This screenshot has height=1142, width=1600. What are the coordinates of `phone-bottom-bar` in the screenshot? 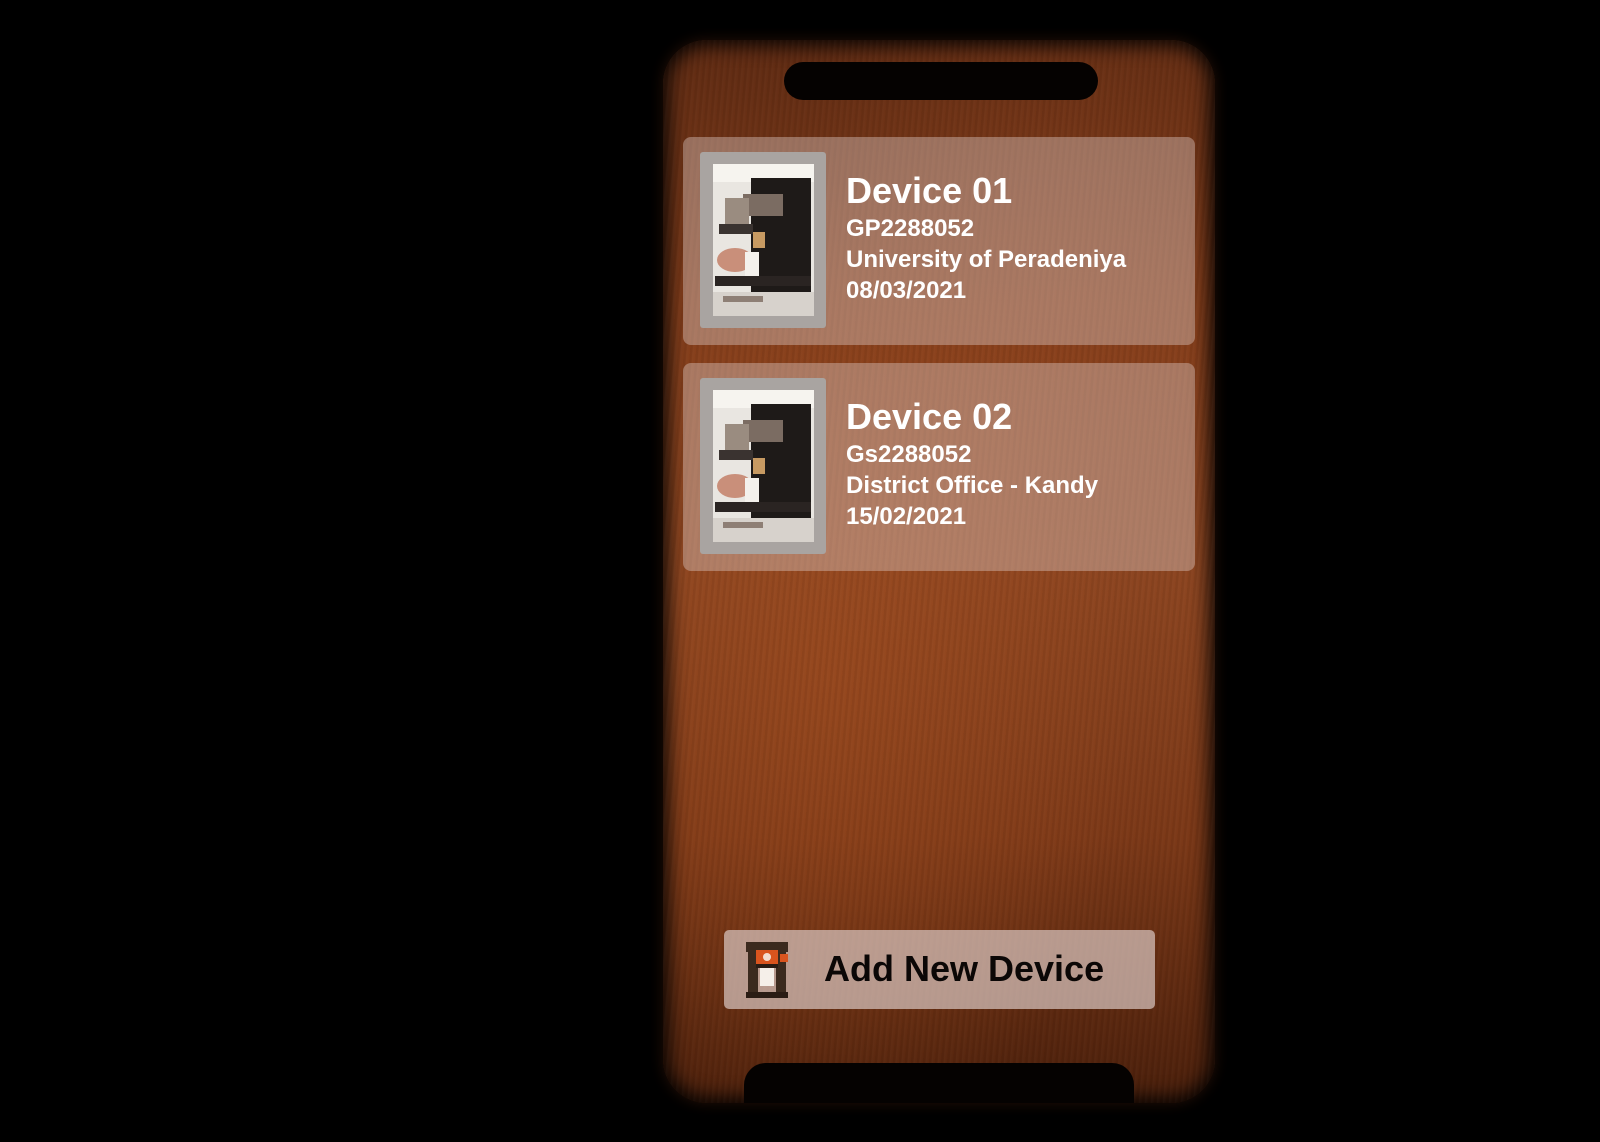 It's located at (939, 1083).